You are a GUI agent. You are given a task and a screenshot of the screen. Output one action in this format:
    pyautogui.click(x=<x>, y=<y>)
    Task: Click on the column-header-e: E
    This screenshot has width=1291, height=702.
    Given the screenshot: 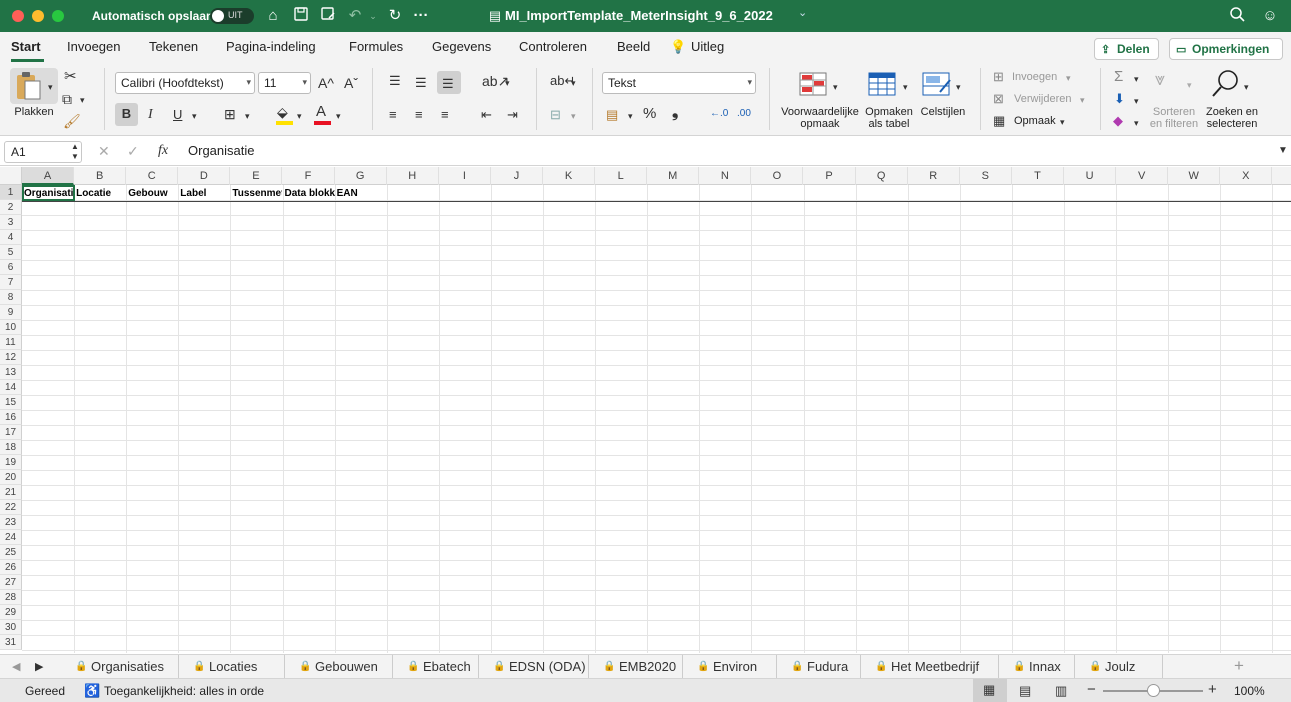 What is the action you would take?
    pyautogui.click(x=256, y=176)
    